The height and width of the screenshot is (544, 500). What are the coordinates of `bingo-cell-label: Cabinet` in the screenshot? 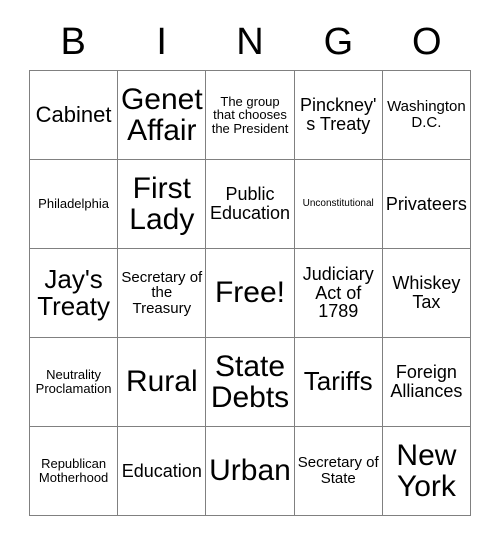 It's located at (73, 114).